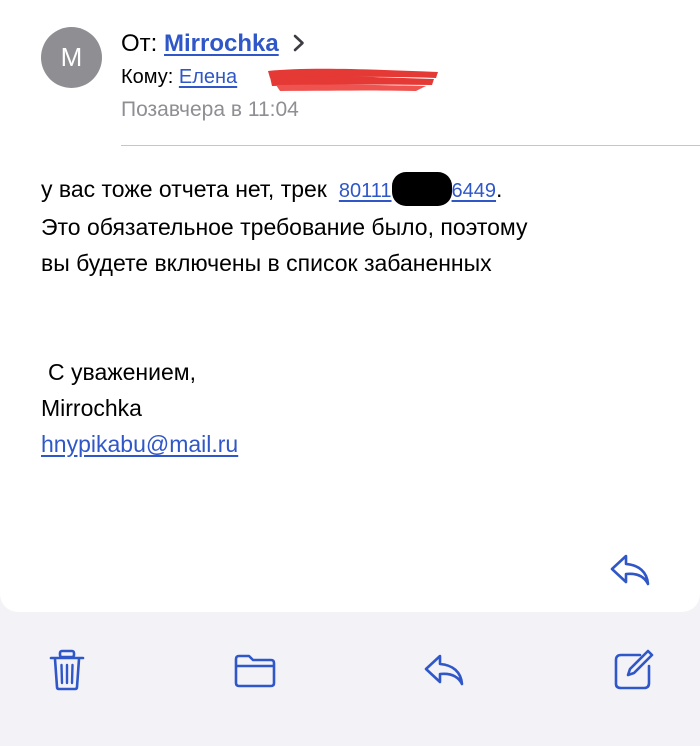  What do you see at coordinates (67, 670) in the screenshot?
I see `trash-icon` at bounding box center [67, 670].